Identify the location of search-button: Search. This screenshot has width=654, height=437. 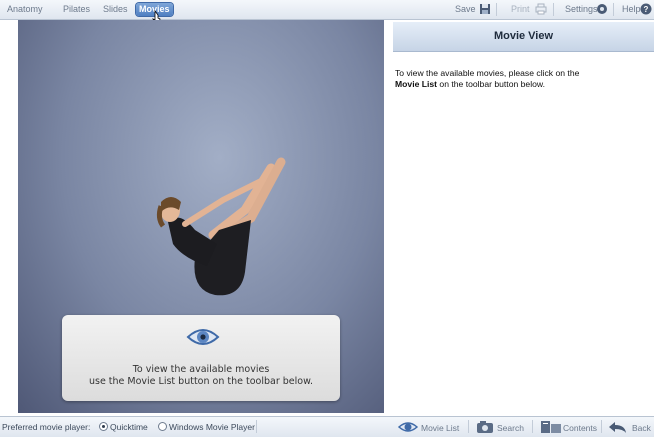
(510, 428).